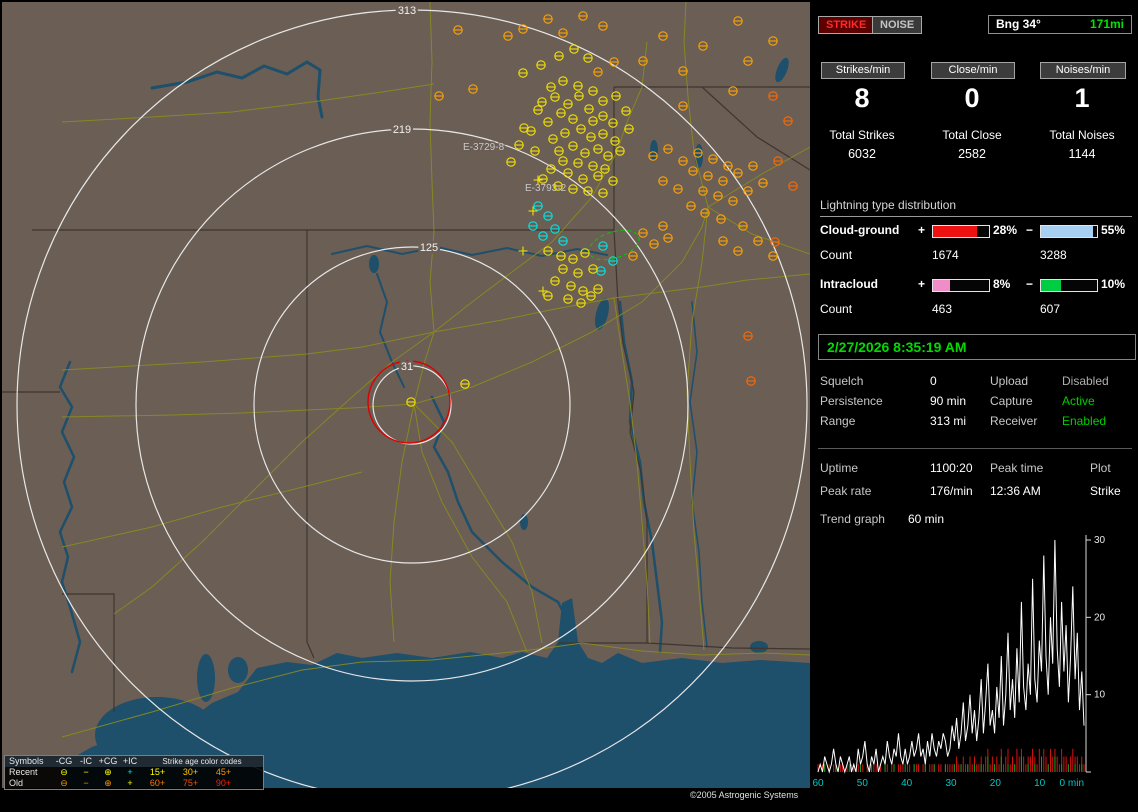  I want to click on ic-minus-count: 607, so click(1050, 309).